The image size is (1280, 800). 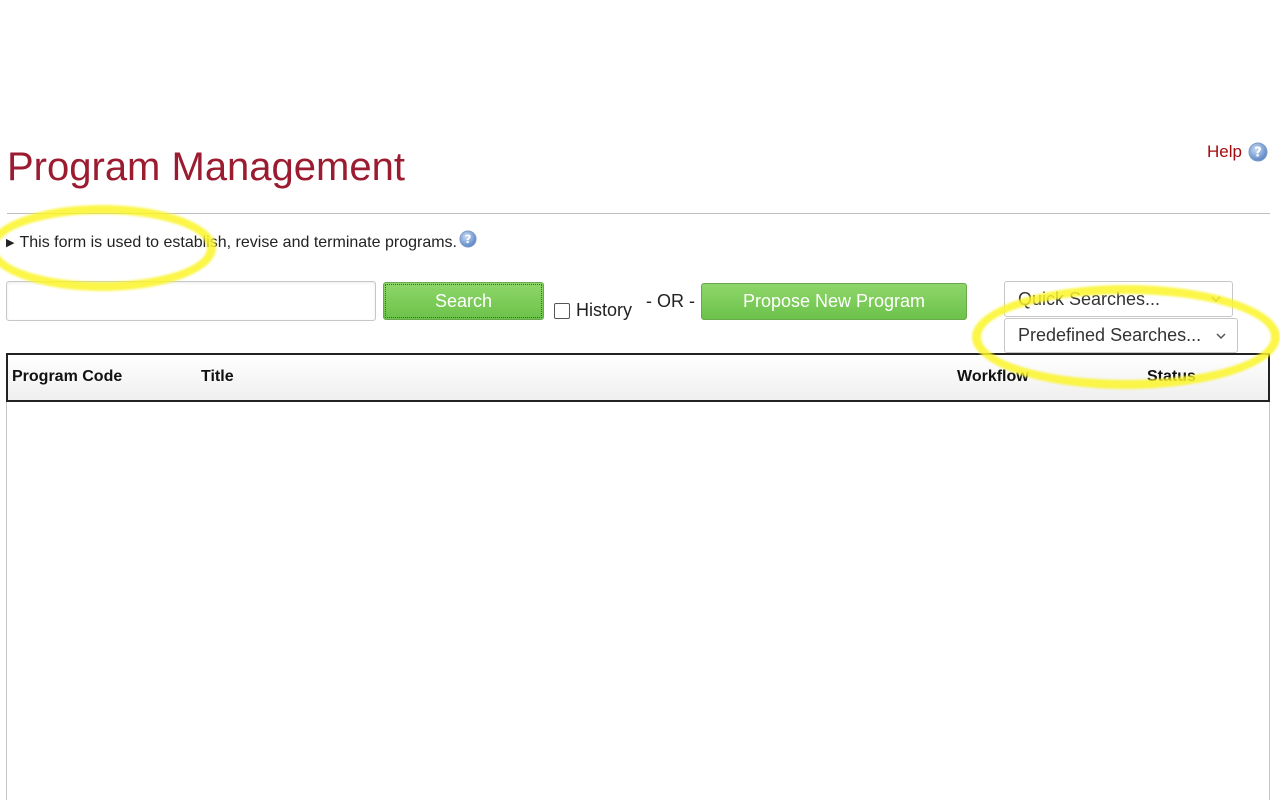 What do you see at coordinates (638, 377) in the screenshot?
I see `table-header: Program Code Title Workflow Status` at bounding box center [638, 377].